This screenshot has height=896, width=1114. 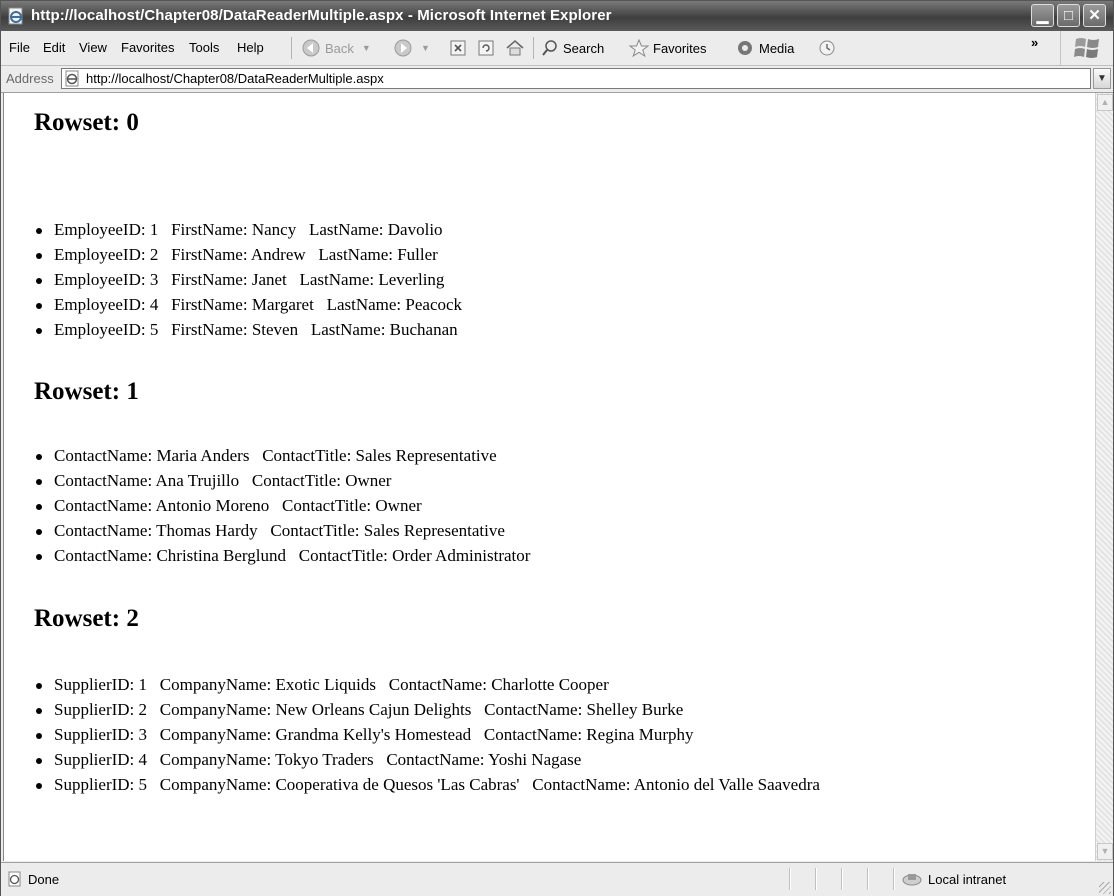 I want to click on close-icon: ✕, so click(x=1094, y=15).